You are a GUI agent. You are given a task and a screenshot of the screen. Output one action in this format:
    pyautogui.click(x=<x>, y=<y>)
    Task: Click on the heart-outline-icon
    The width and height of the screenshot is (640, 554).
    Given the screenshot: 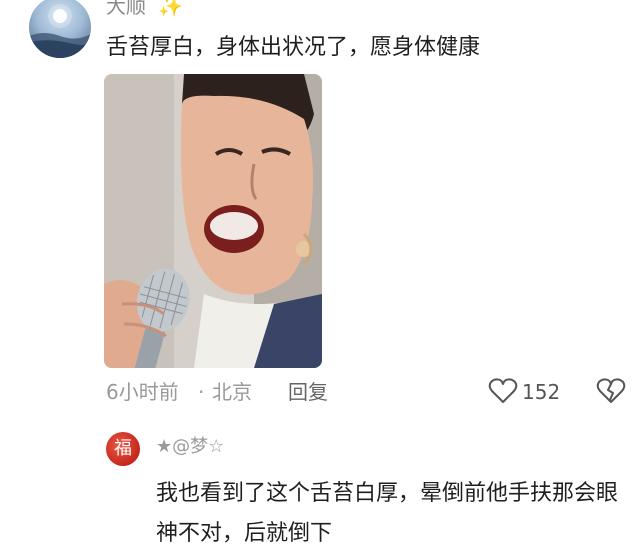 What is the action you would take?
    pyautogui.click(x=503, y=390)
    